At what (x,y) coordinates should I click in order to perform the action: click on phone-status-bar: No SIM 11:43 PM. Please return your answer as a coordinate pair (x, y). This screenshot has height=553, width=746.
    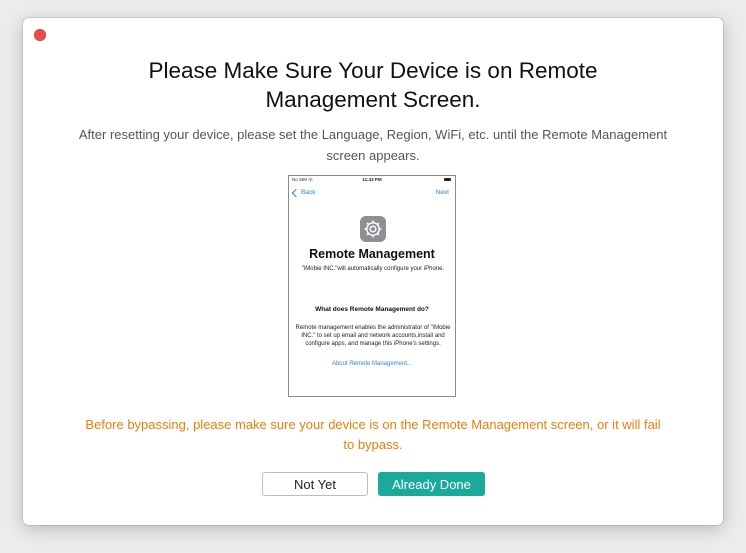
    Looking at the image, I should click on (372, 180).